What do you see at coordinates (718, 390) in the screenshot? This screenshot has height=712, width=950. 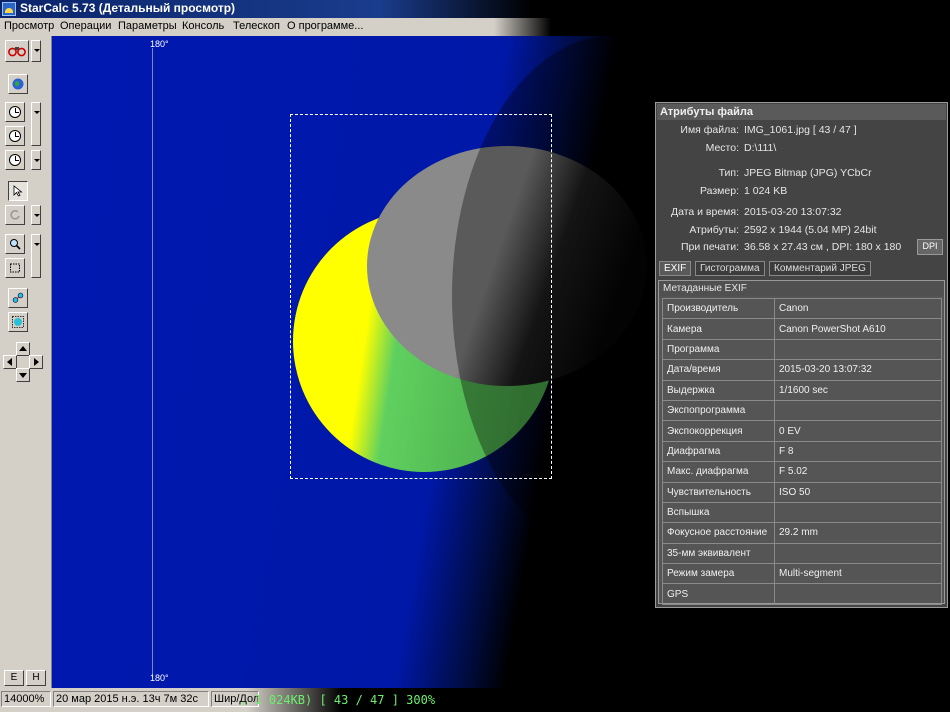 I see `exif-key: Выдержка` at bounding box center [718, 390].